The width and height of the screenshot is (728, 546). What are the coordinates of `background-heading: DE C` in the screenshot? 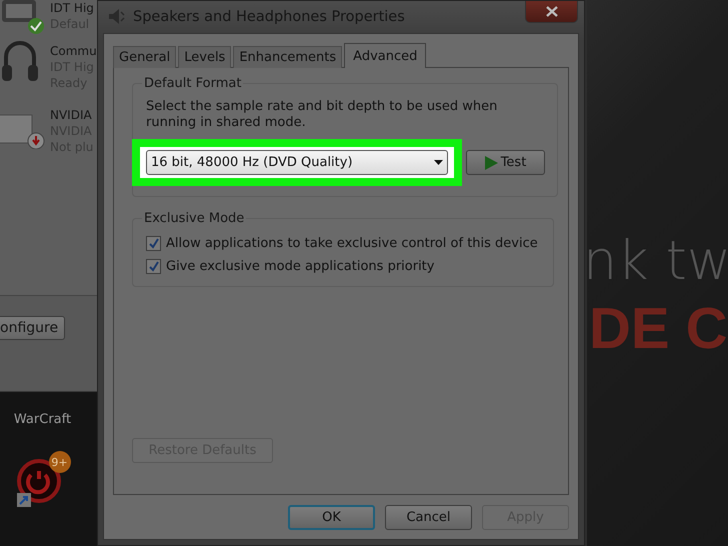 It's located at (658, 329).